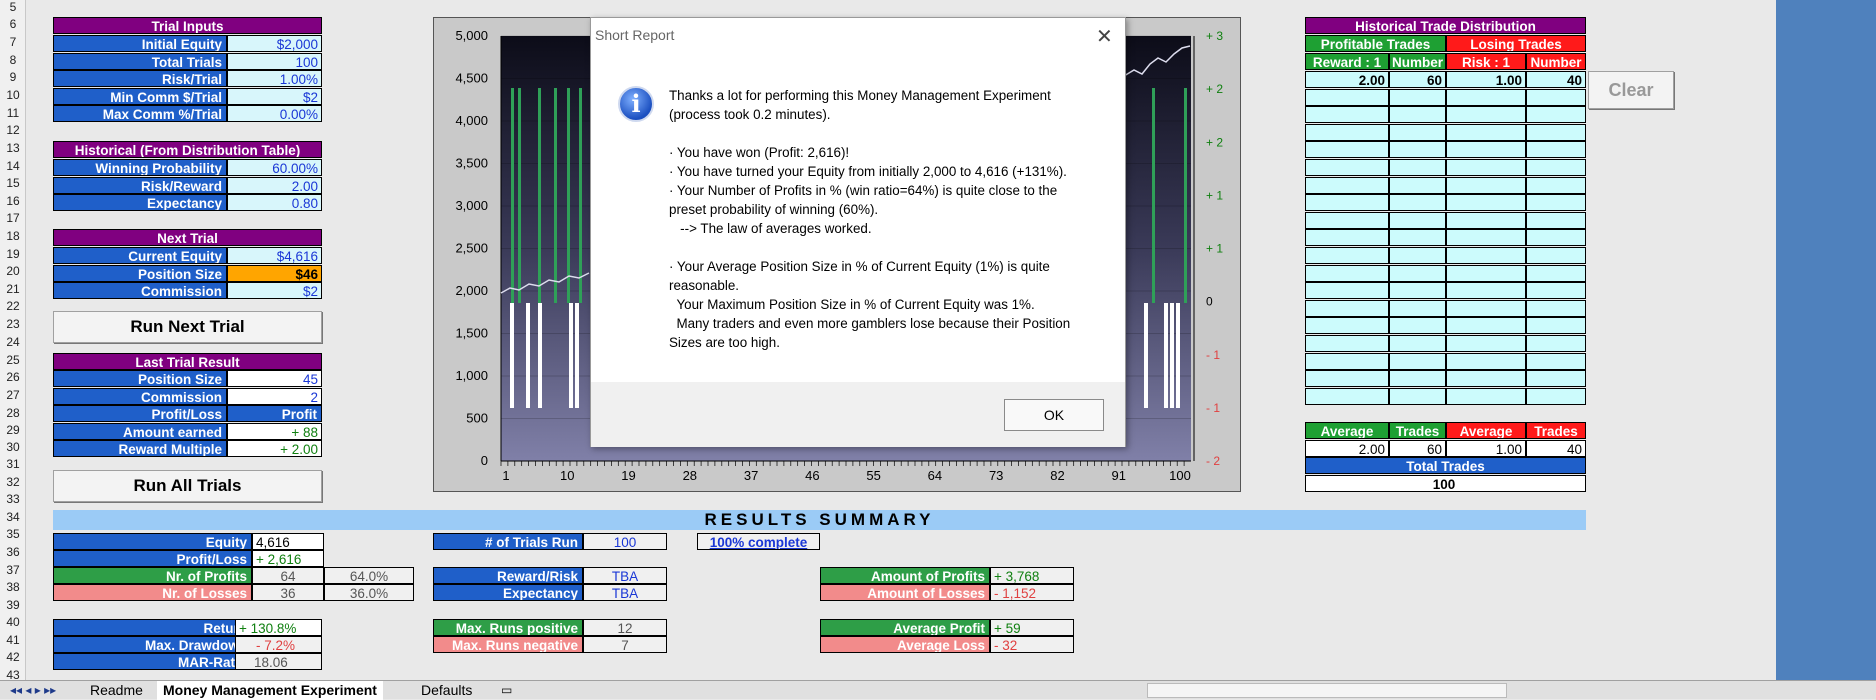  Describe the element at coordinates (187, 25) in the screenshot. I see `trial-inputs-header: Trial Inputs` at that location.